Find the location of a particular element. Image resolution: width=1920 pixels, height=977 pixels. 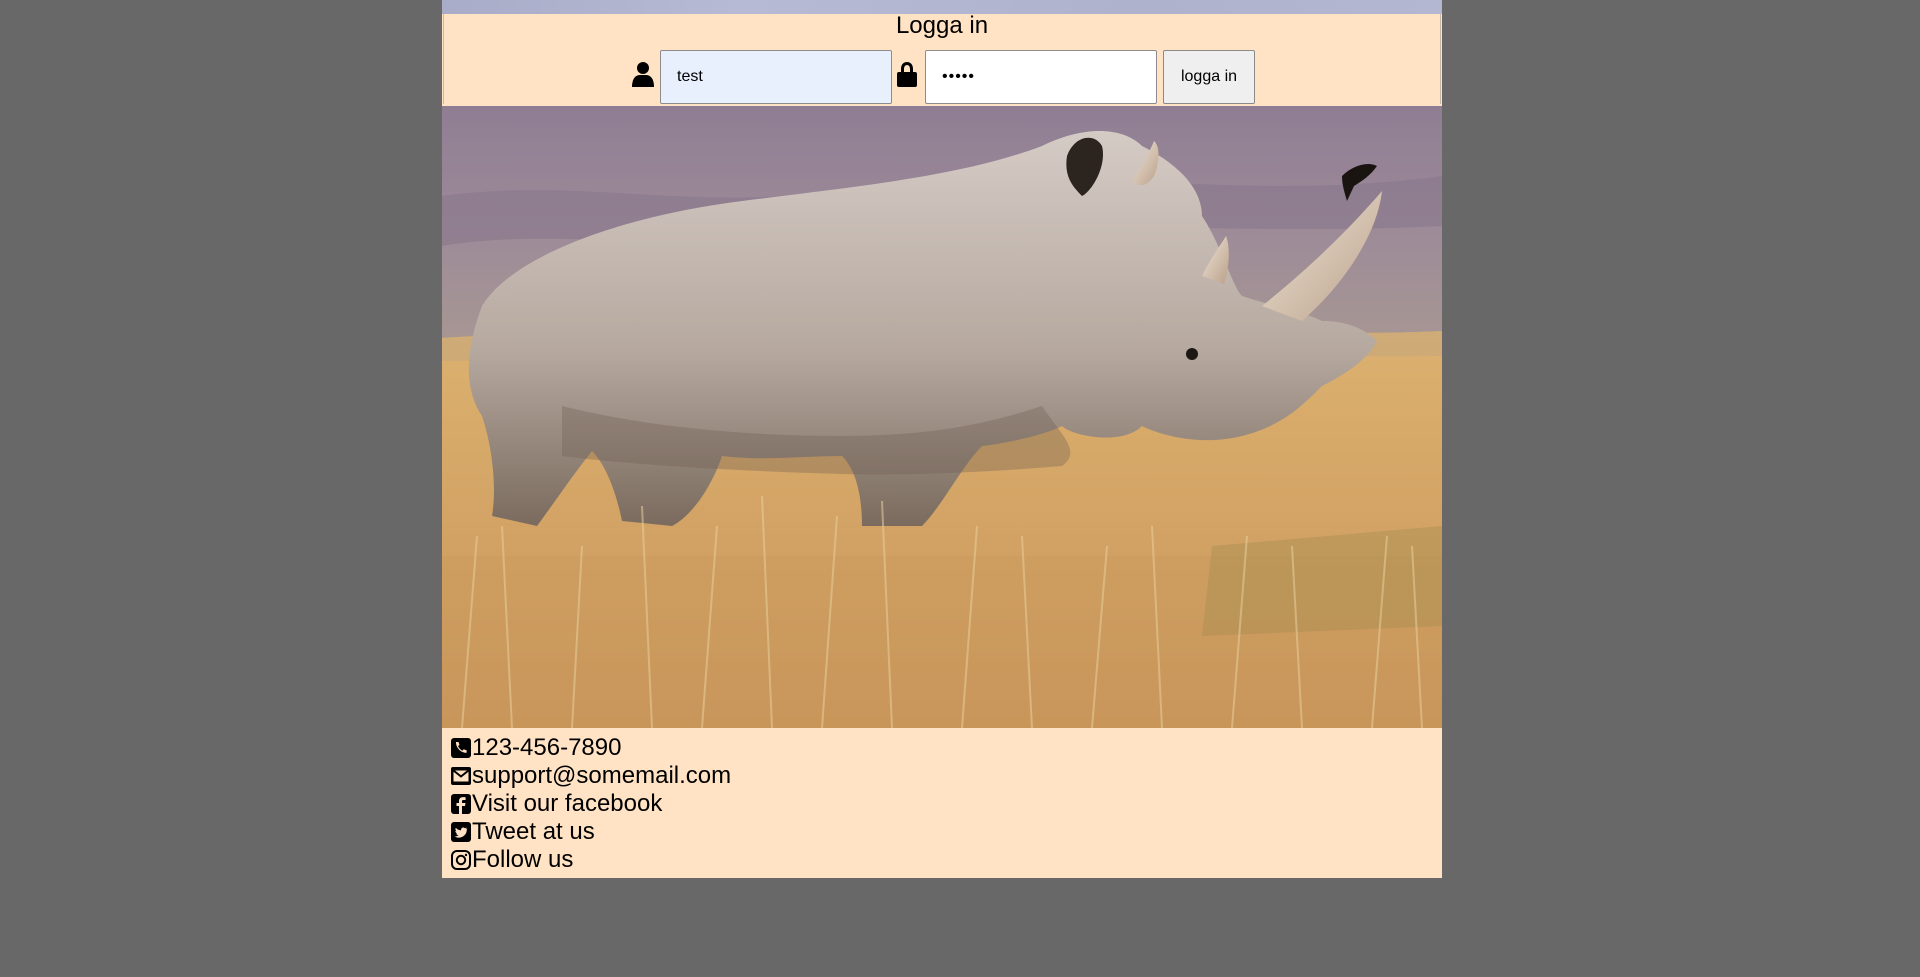

login-panel: Logga in logga in is located at coordinates (942, 59).